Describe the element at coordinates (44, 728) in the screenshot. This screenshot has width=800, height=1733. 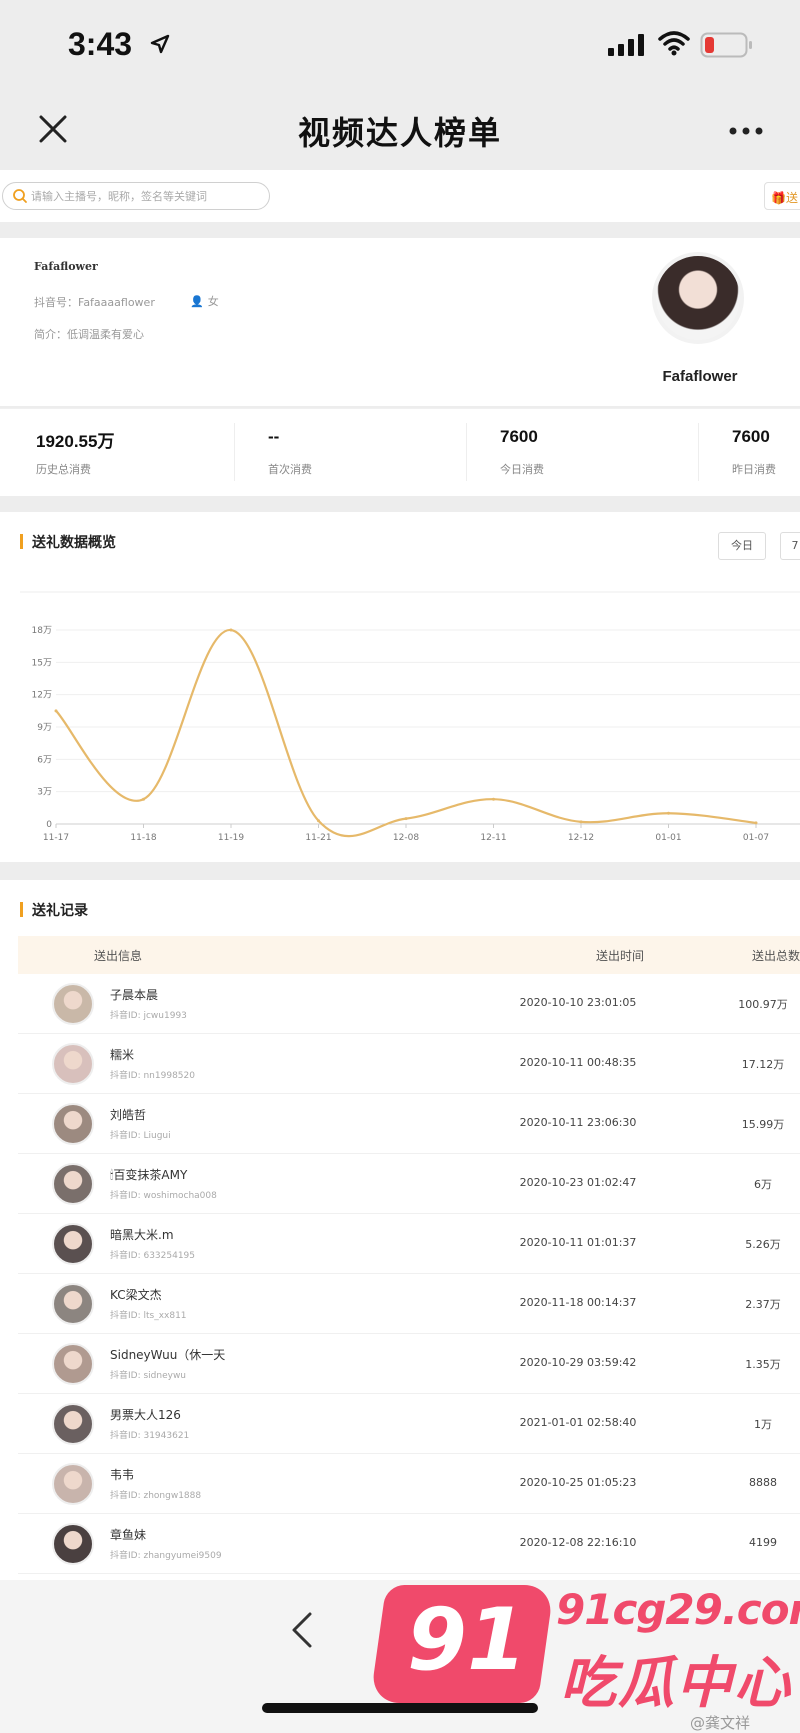
I see `y-tick-label: 9万` at that location.